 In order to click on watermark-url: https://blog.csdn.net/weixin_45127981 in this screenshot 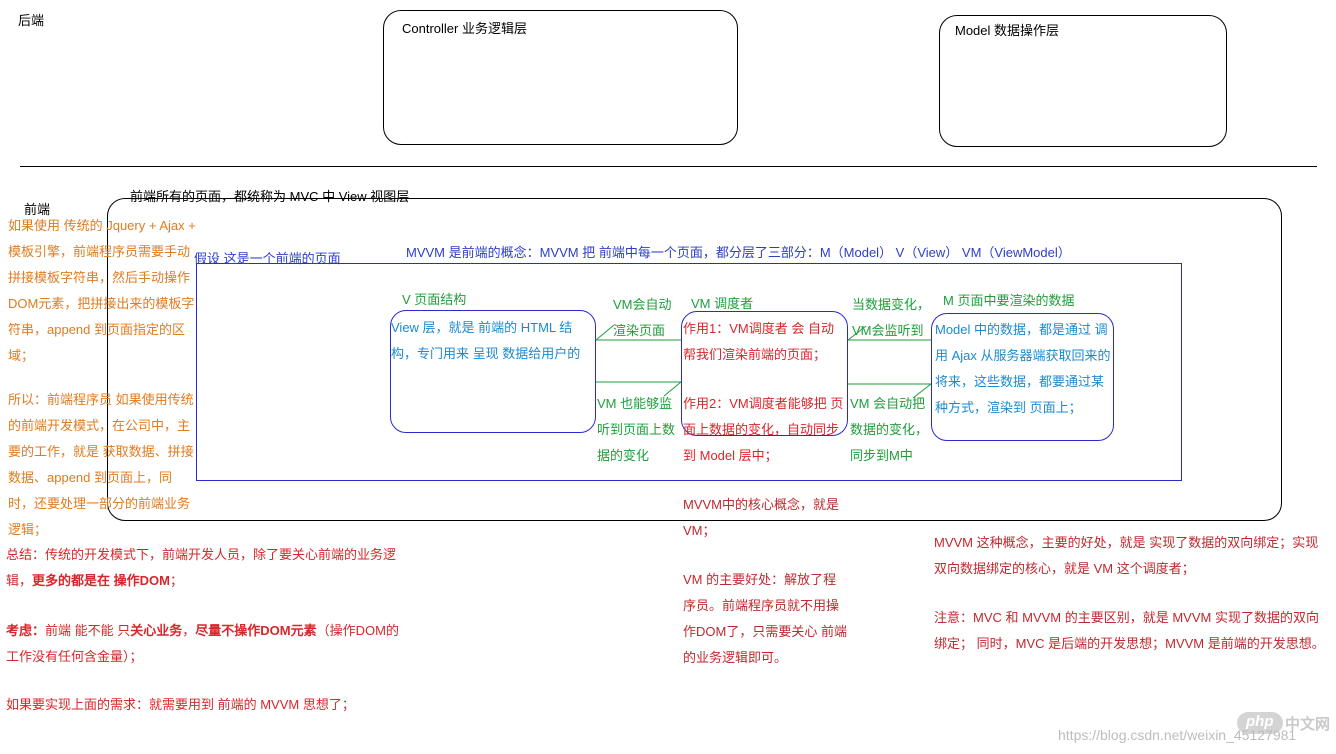, I will do `click(1177, 735)`.